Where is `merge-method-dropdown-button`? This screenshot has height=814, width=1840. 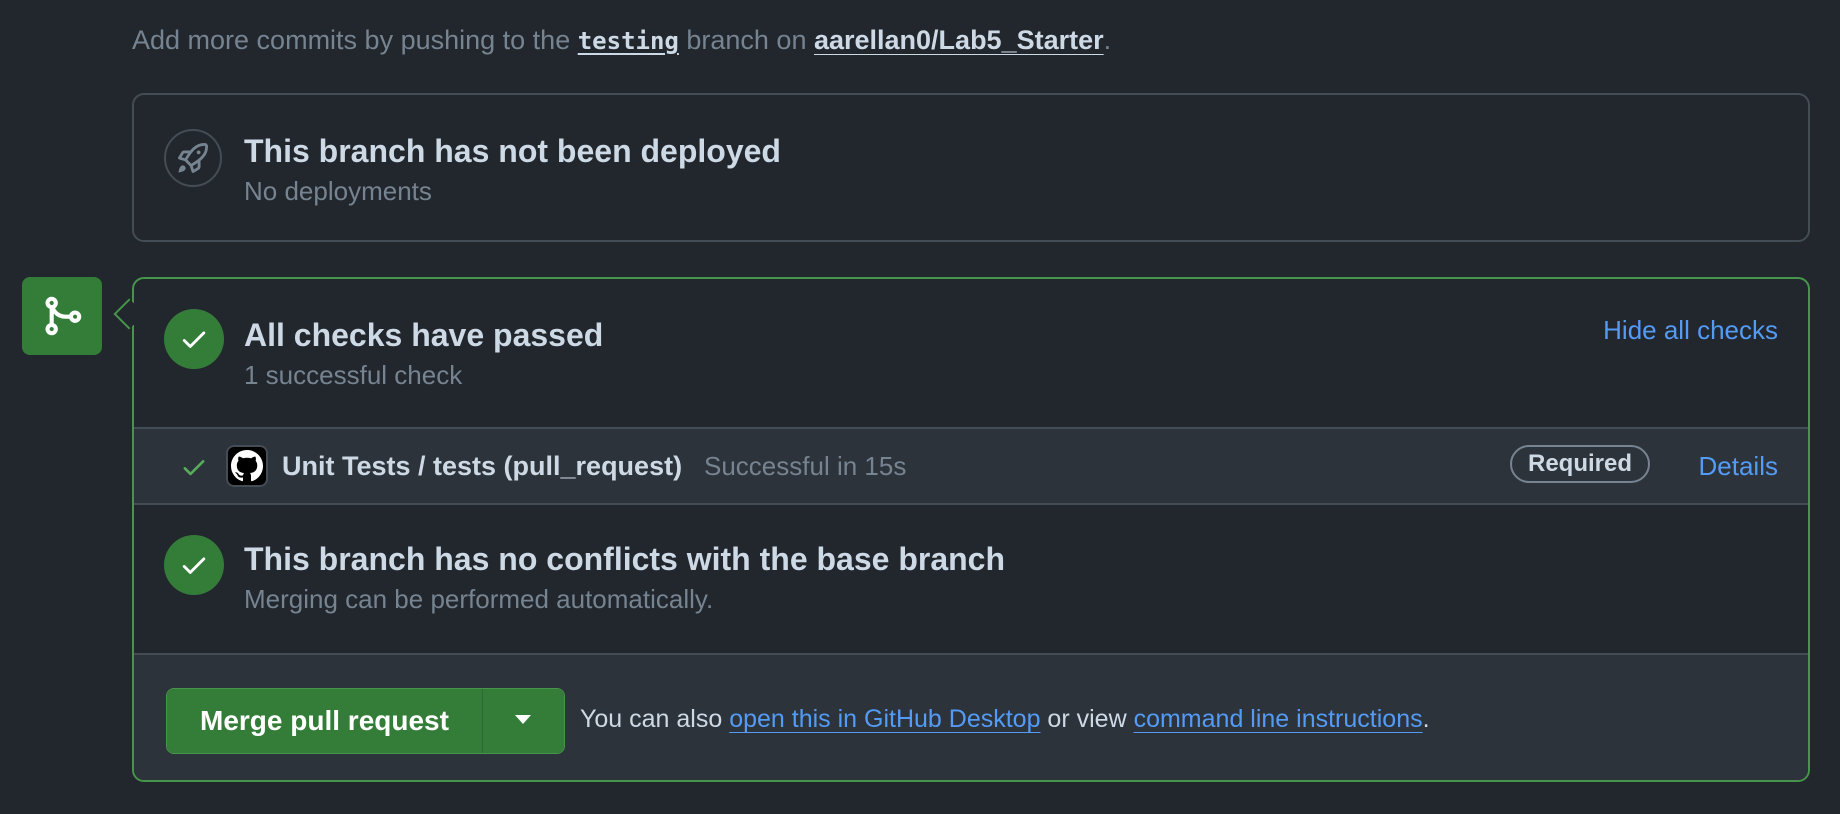
merge-method-dropdown-button is located at coordinates (522, 721).